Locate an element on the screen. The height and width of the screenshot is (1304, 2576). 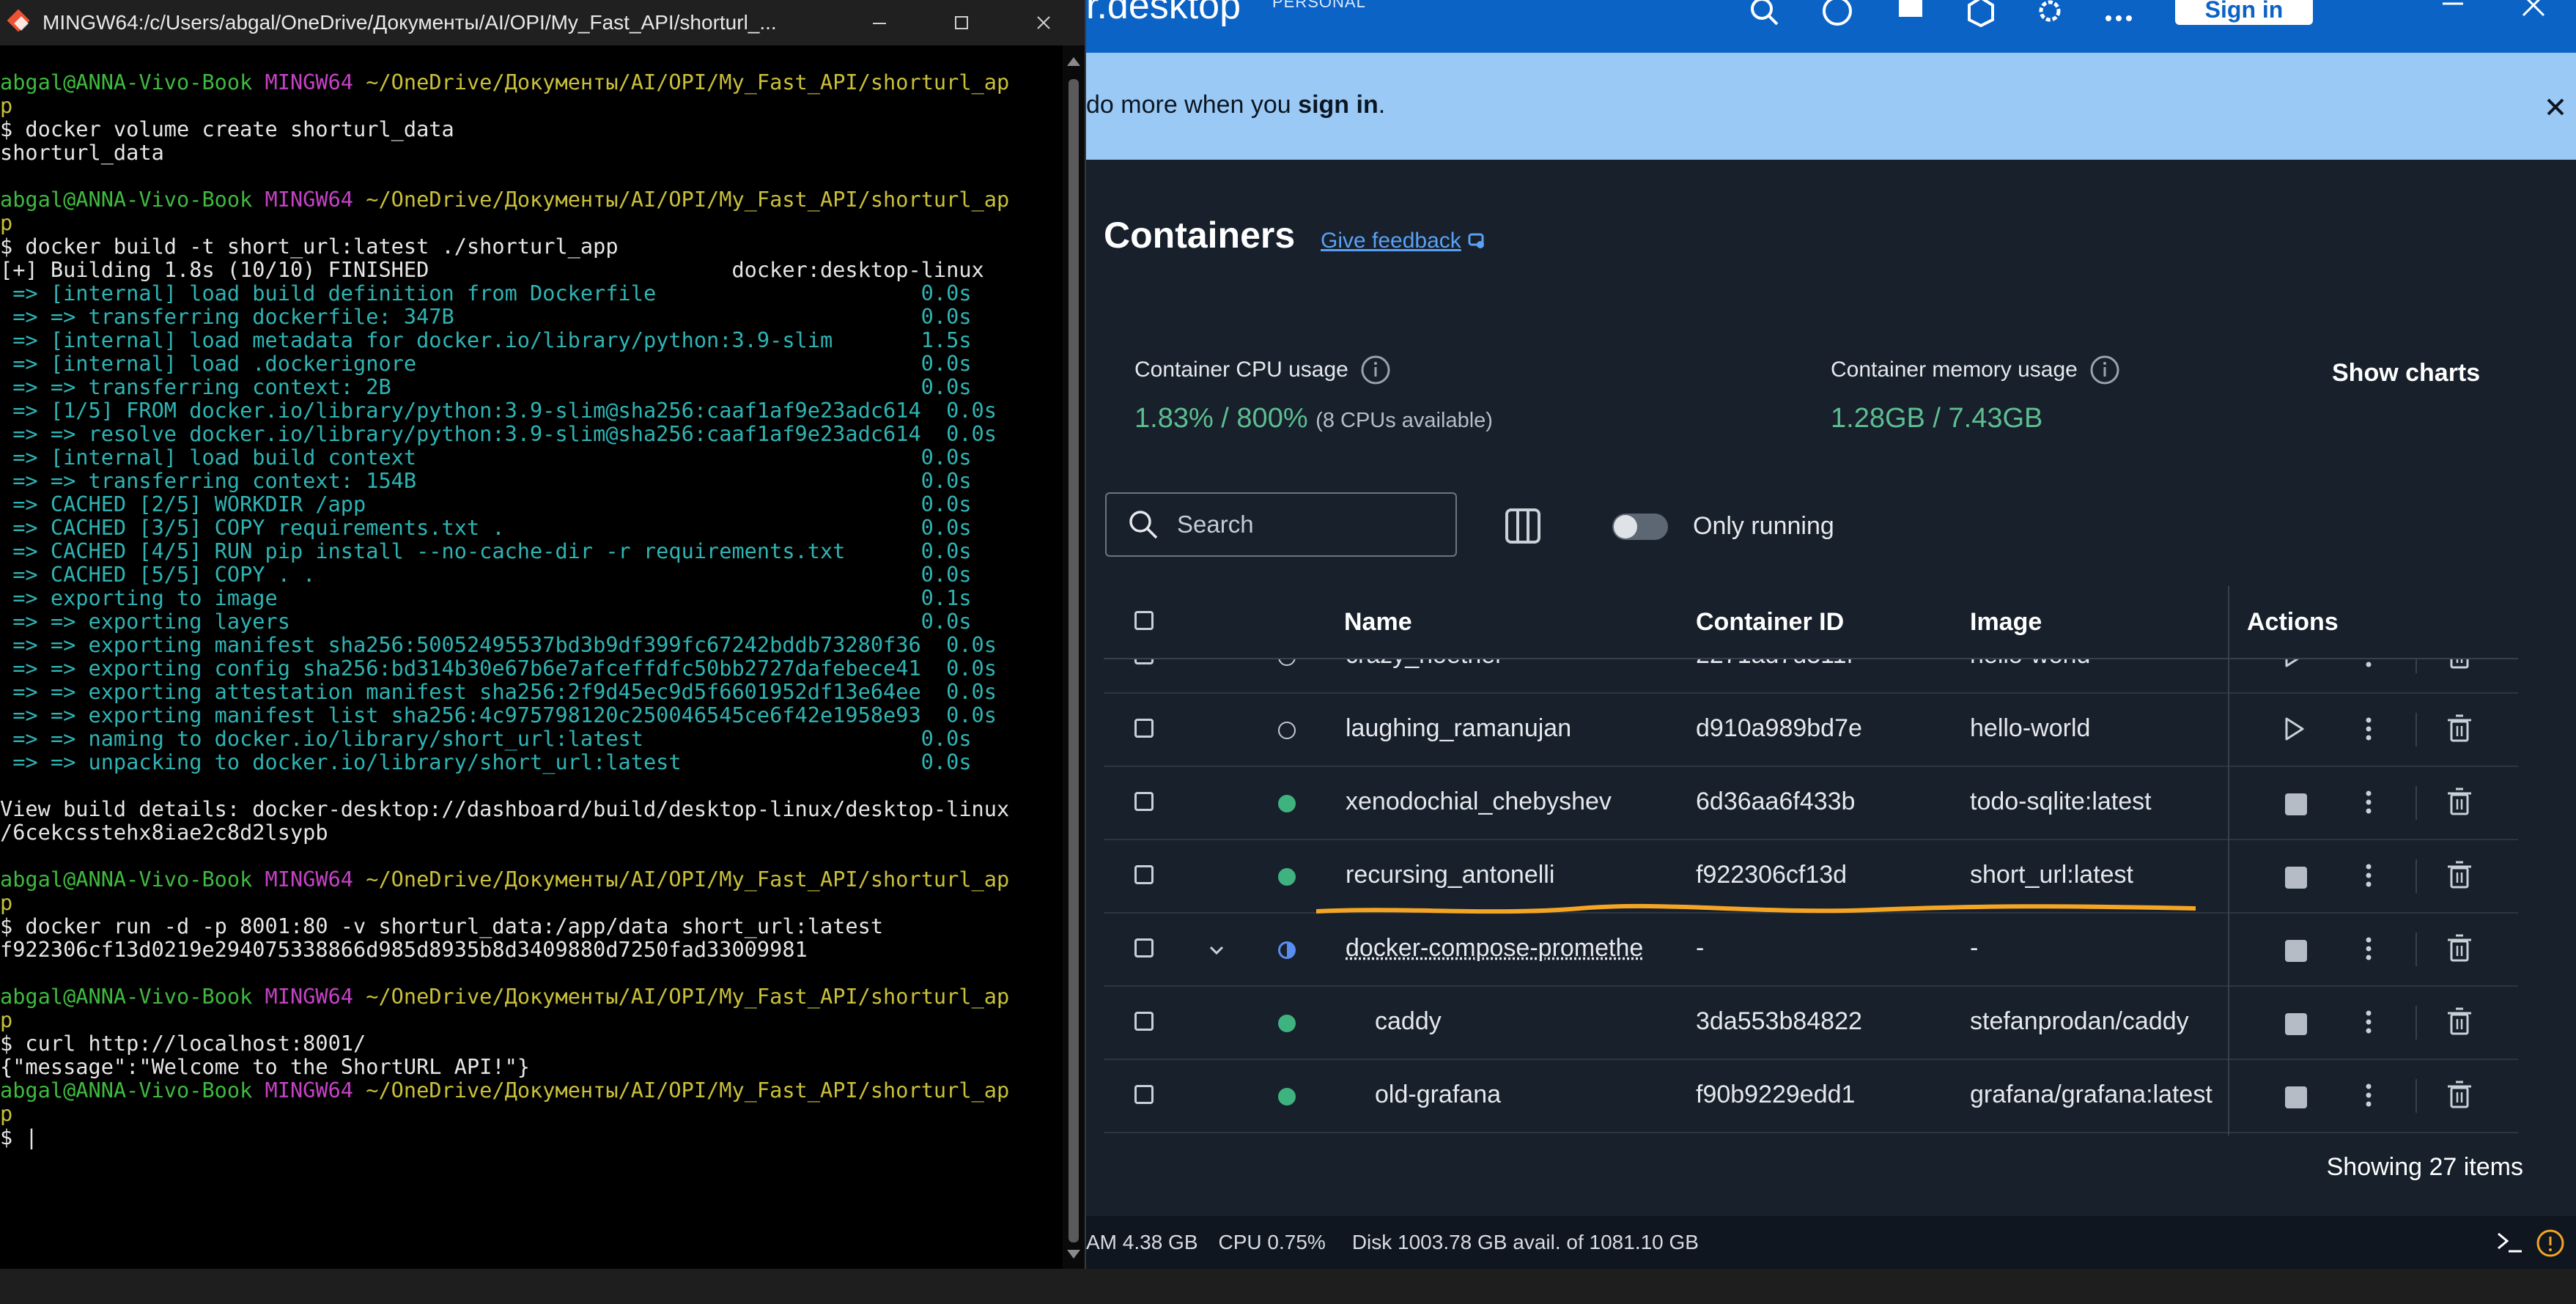
terminal-icon is located at coordinates (2510, 1242).